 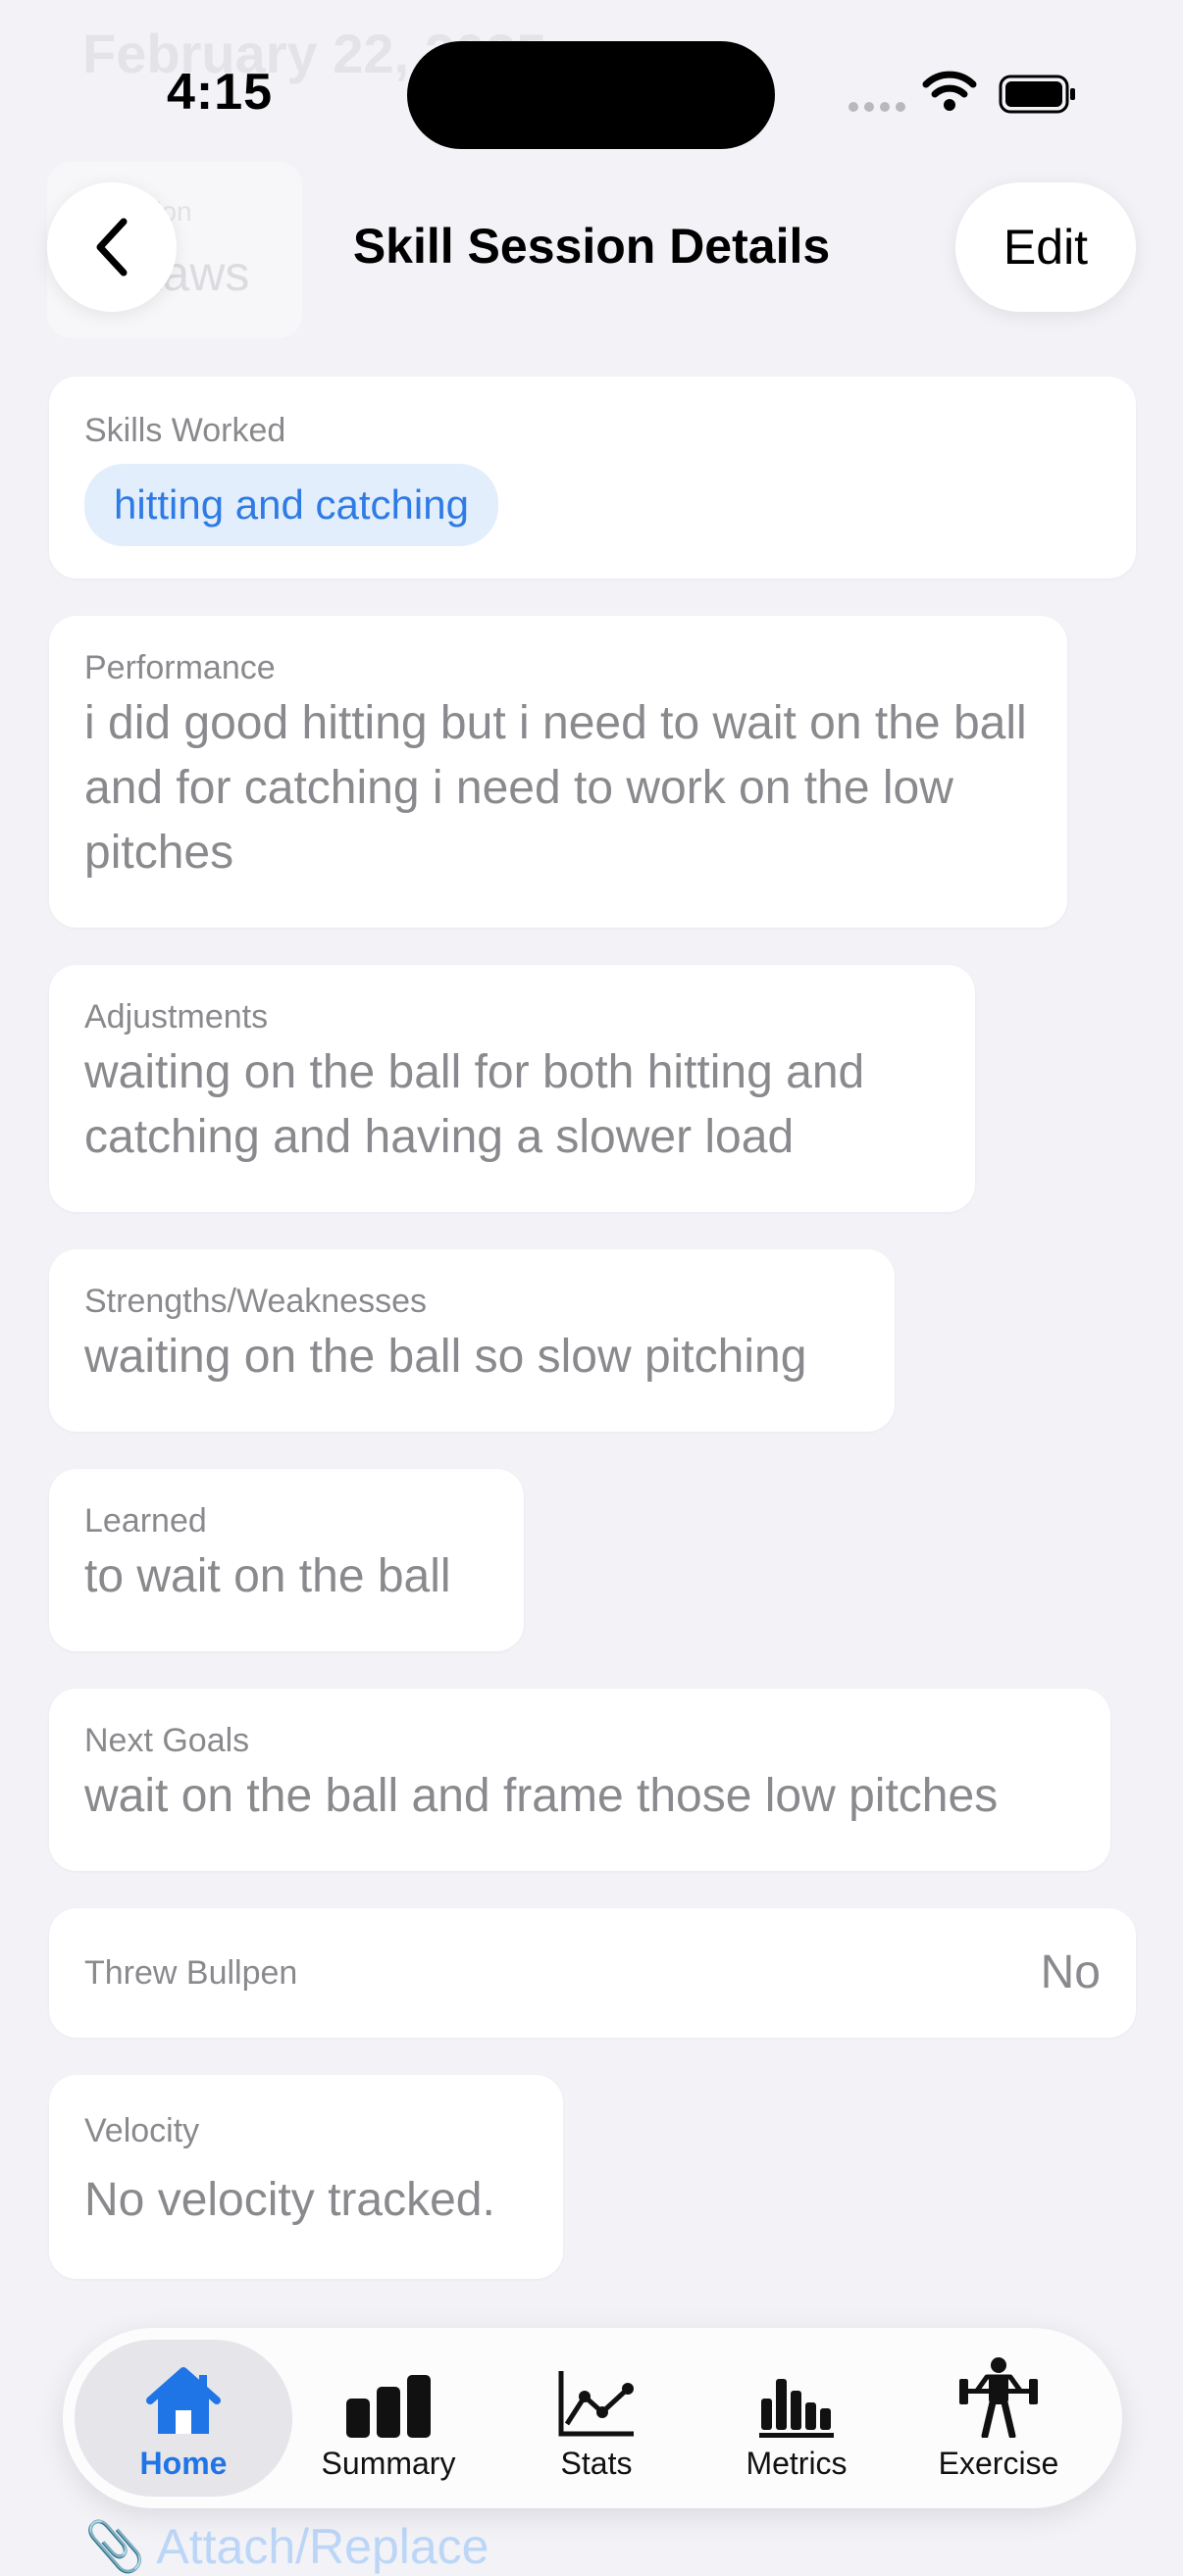 I want to click on dynamic-island, so click(x=591, y=95).